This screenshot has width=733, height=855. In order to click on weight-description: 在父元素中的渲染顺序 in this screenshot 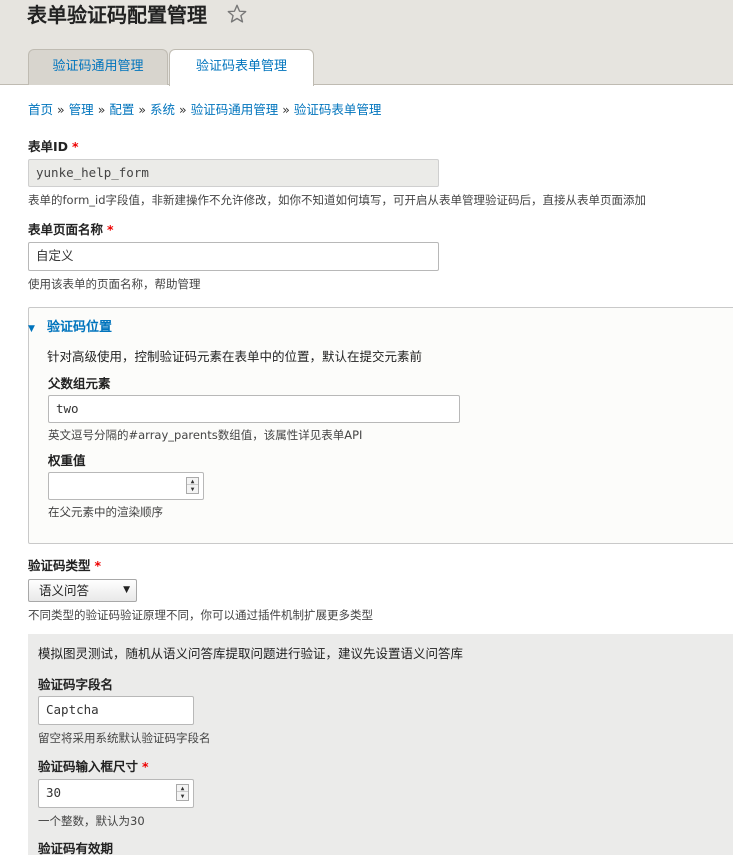, I will do `click(105, 512)`.